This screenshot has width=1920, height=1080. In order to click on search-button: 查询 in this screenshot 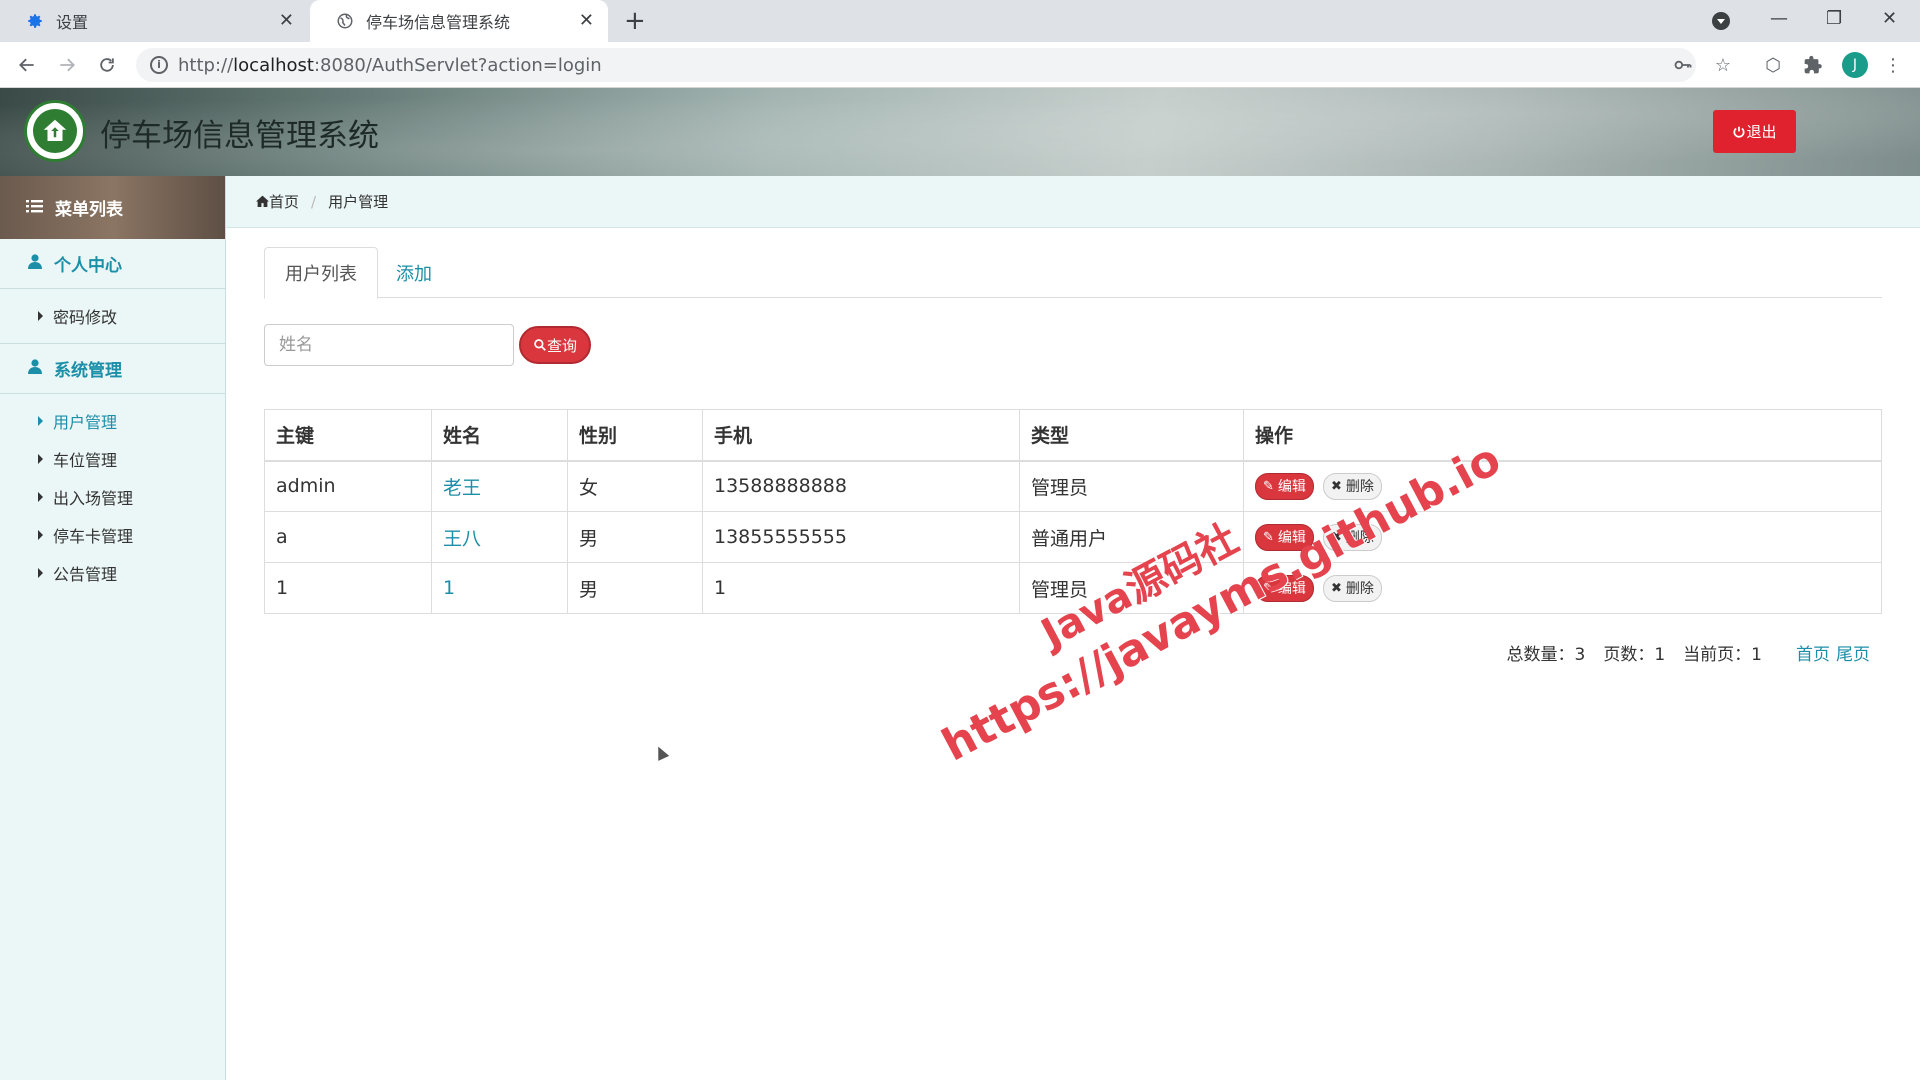, I will do `click(555, 345)`.